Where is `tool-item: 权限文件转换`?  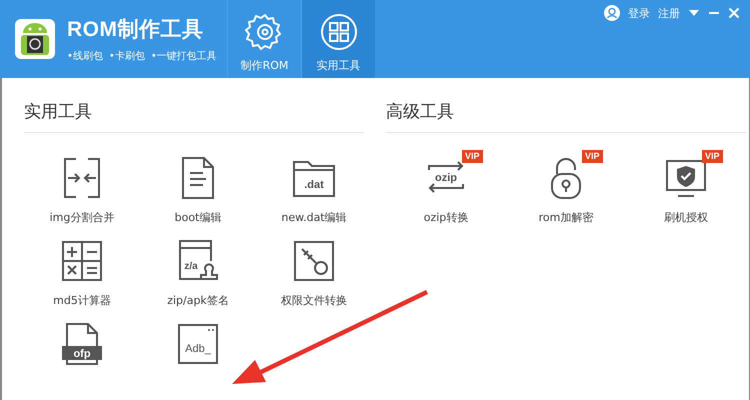 tool-item: 权限文件转换 is located at coordinates (314, 273).